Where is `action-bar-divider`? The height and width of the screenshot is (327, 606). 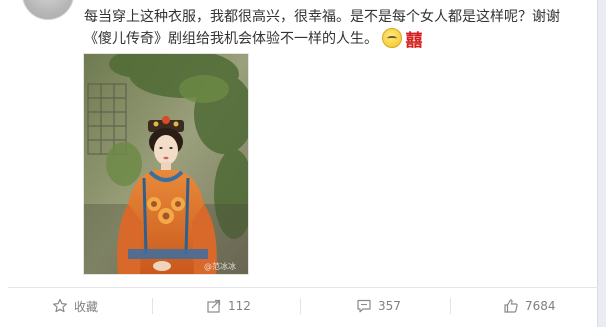 action-bar-divider is located at coordinates (303, 287).